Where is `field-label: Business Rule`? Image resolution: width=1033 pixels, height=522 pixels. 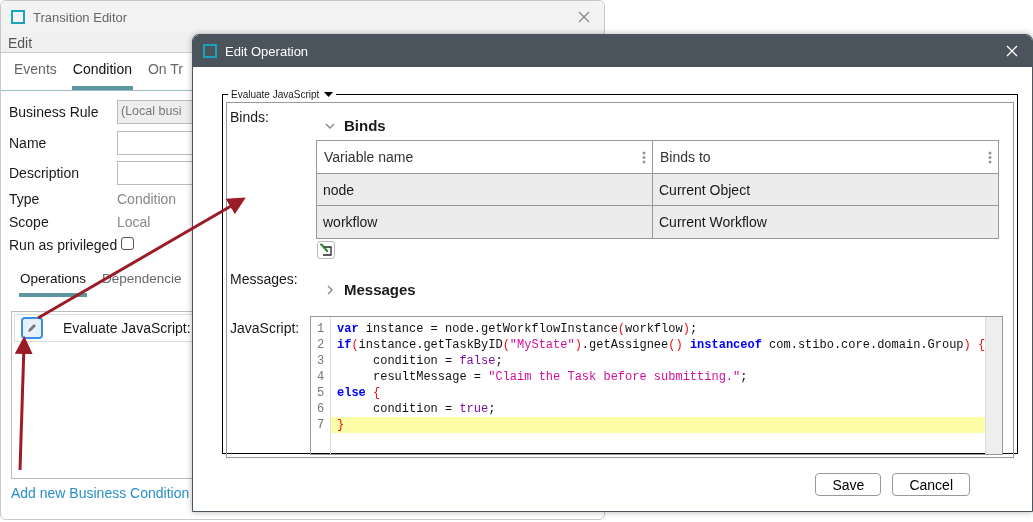
field-label: Business Rule is located at coordinates (54, 112).